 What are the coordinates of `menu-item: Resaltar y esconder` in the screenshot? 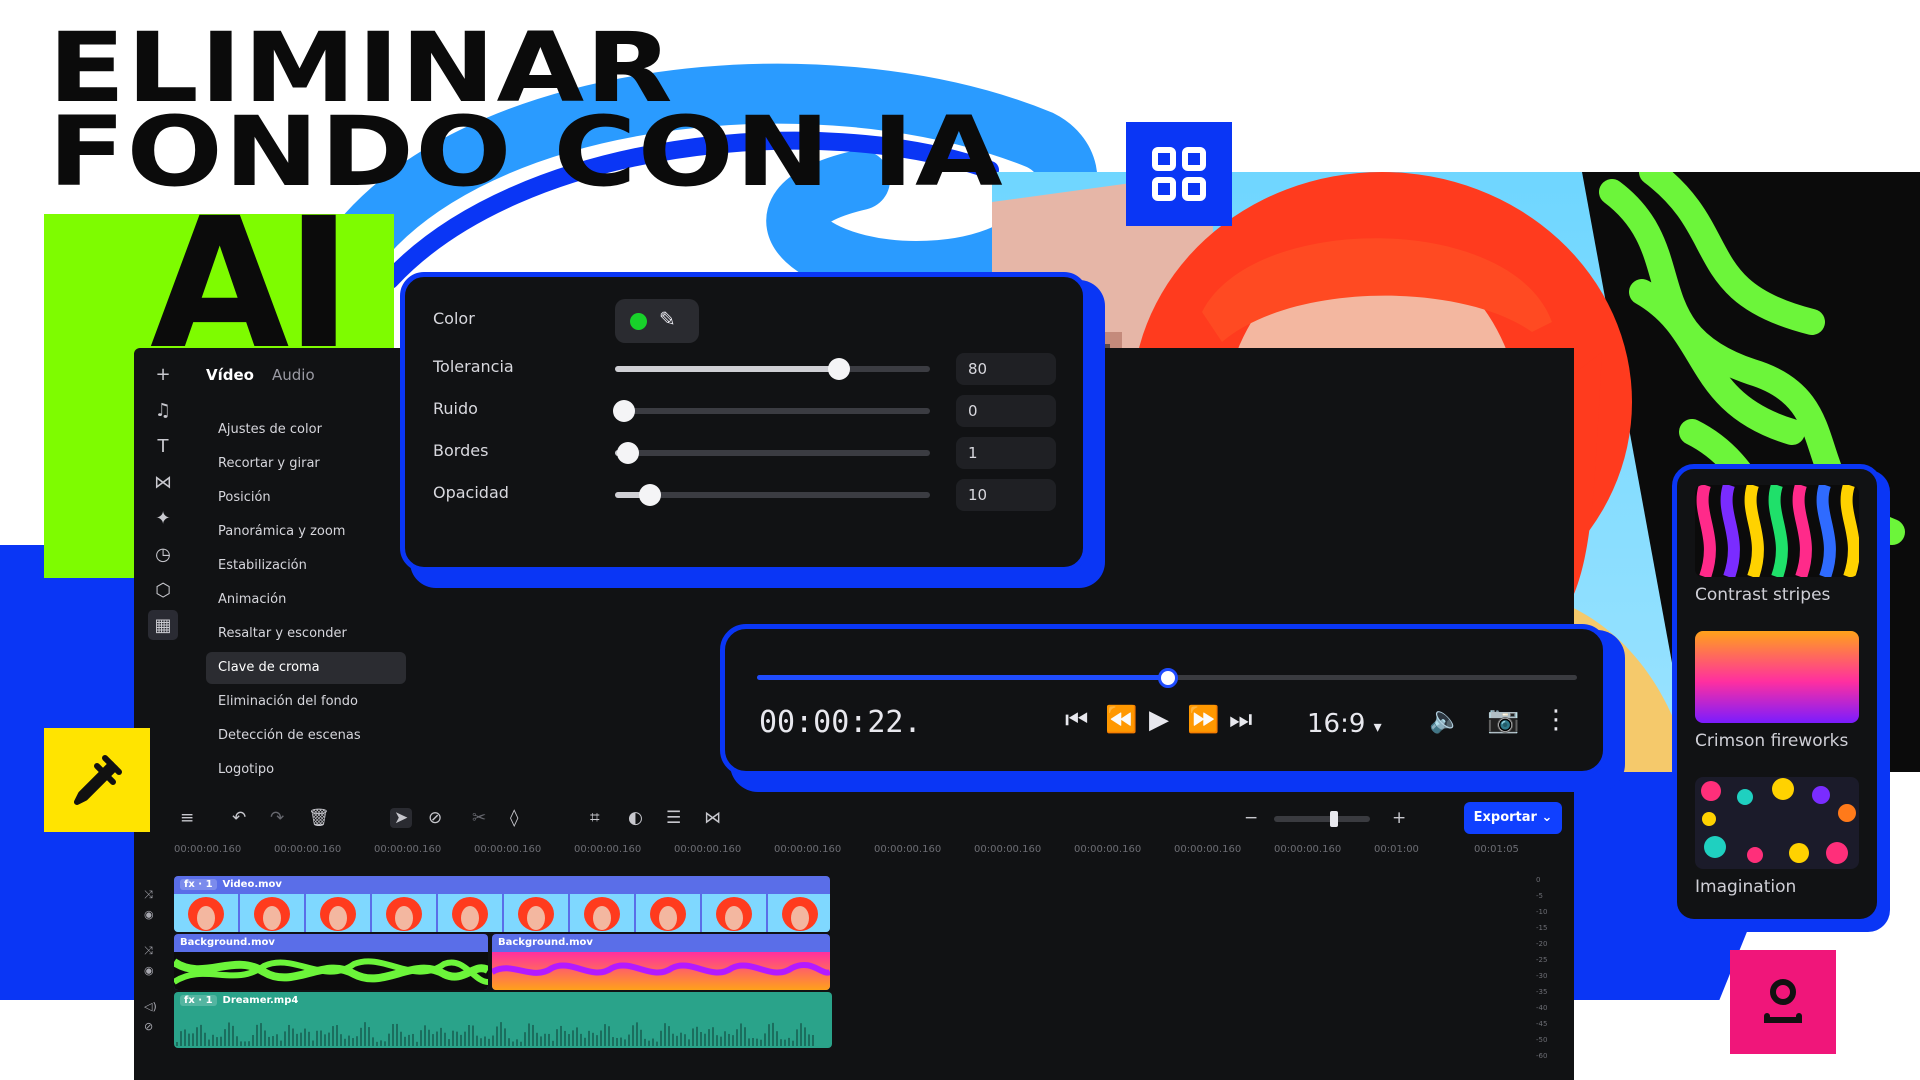 It's located at (306, 634).